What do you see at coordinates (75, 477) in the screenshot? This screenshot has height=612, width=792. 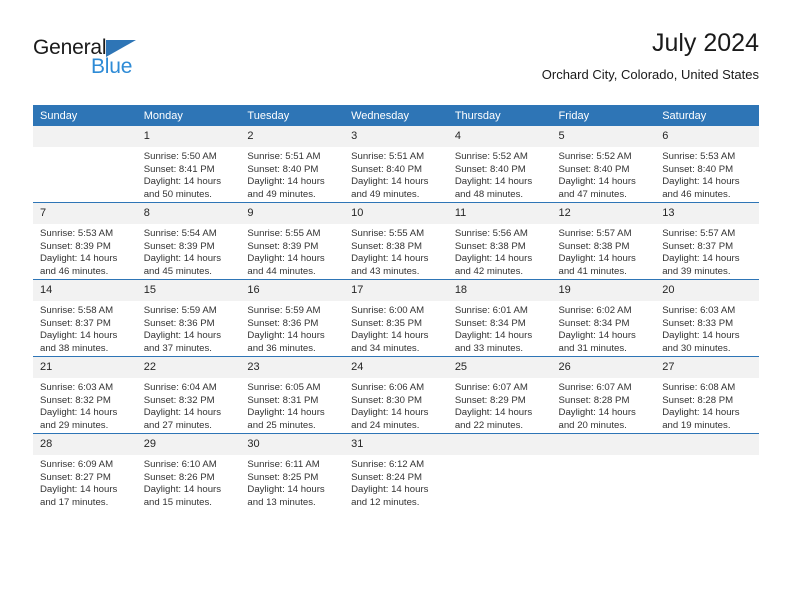 I see `sunset-text: Sunset: 8:27 PM` at bounding box center [75, 477].